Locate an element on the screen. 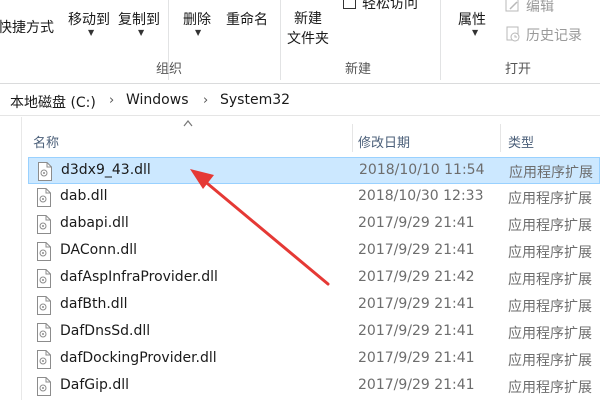 The height and width of the screenshot is (400, 600). file-modified-date: 2017/9/29 21:42 is located at coordinates (416, 277).